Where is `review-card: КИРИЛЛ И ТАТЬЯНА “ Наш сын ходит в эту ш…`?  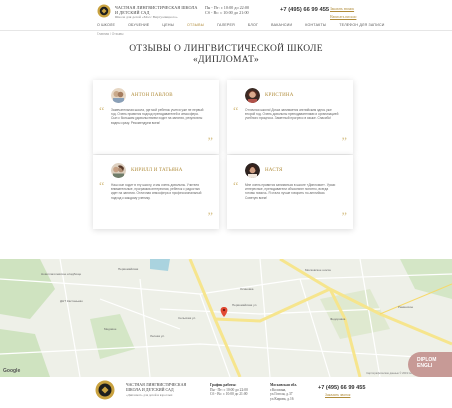 review-card: КИРИЛЛ И ТАТЬЯНА “ Наш сын ходит в эту ш… is located at coordinates (156, 192).